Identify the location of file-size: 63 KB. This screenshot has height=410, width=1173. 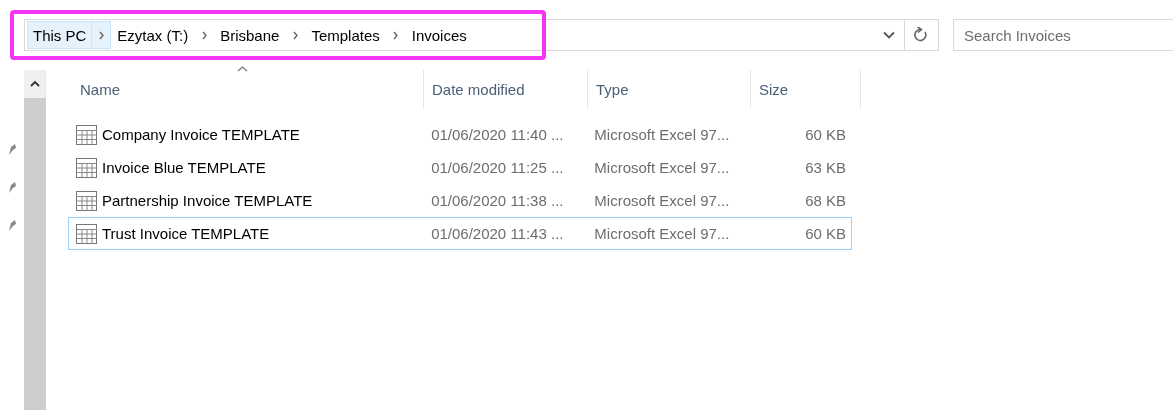
(825, 167).